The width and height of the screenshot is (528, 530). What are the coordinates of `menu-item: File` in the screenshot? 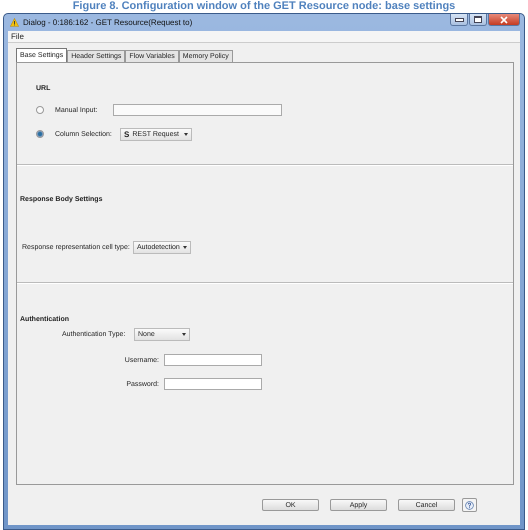 It's located at (17, 36).